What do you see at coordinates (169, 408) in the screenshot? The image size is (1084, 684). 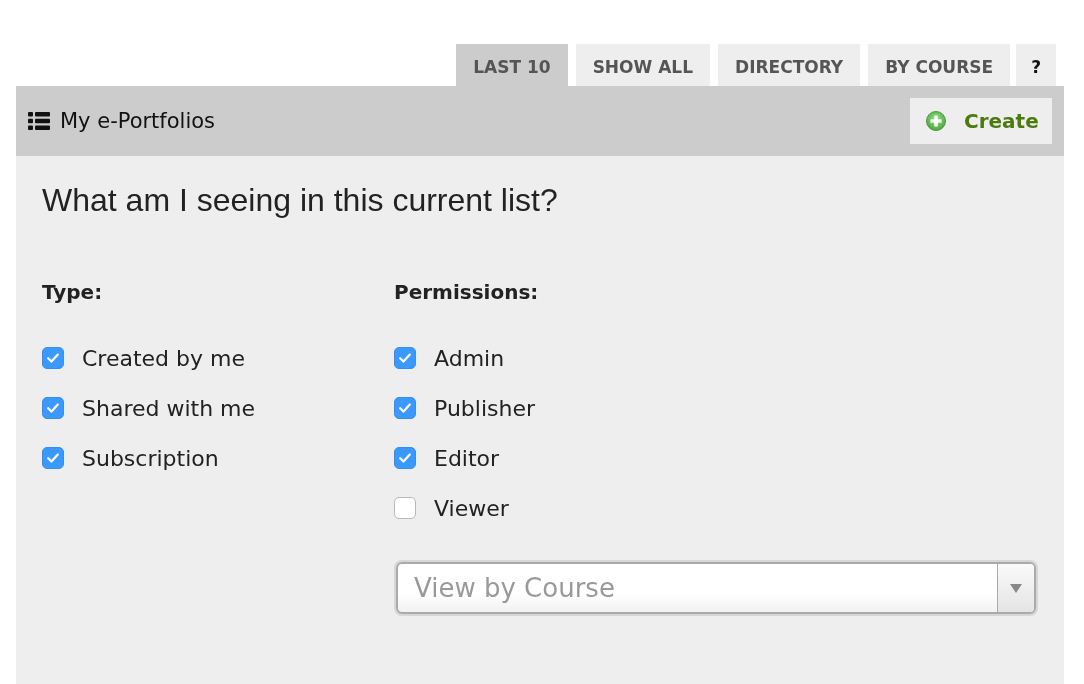 I see `checkbox-label: Shared with me` at bounding box center [169, 408].